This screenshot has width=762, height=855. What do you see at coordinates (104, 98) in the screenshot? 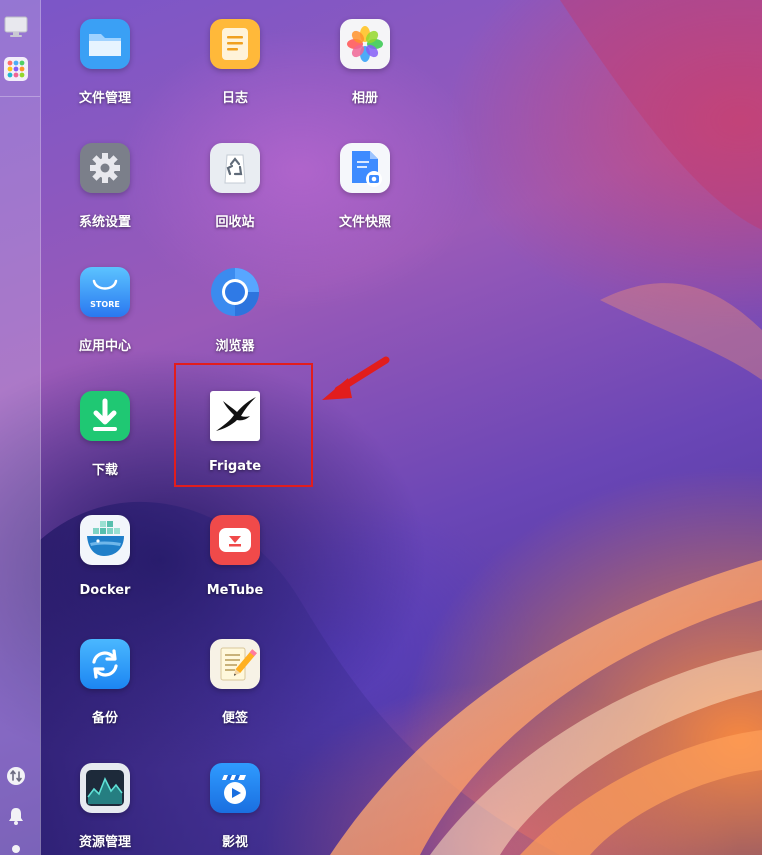
I see `app-label: 文件管理` at bounding box center [104, 98].